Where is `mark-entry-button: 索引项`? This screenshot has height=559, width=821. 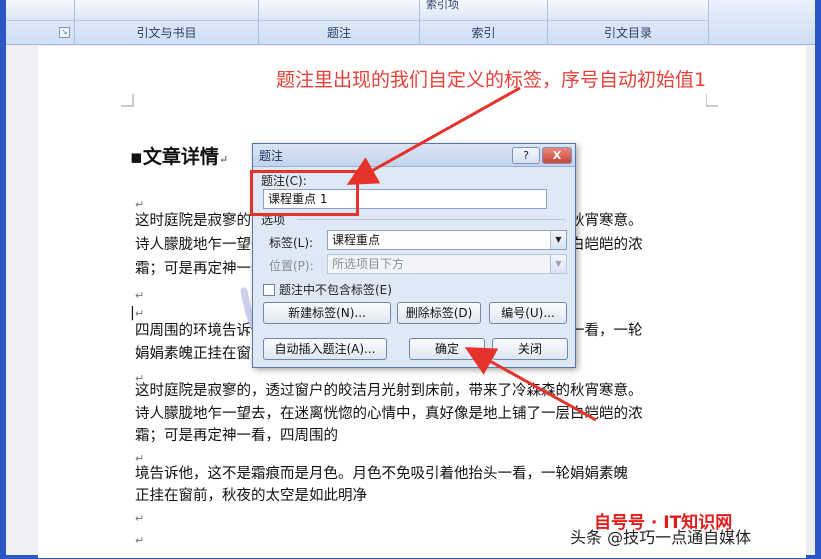 mark-entry-button: 索引项 is located at coordinates (442, 5).